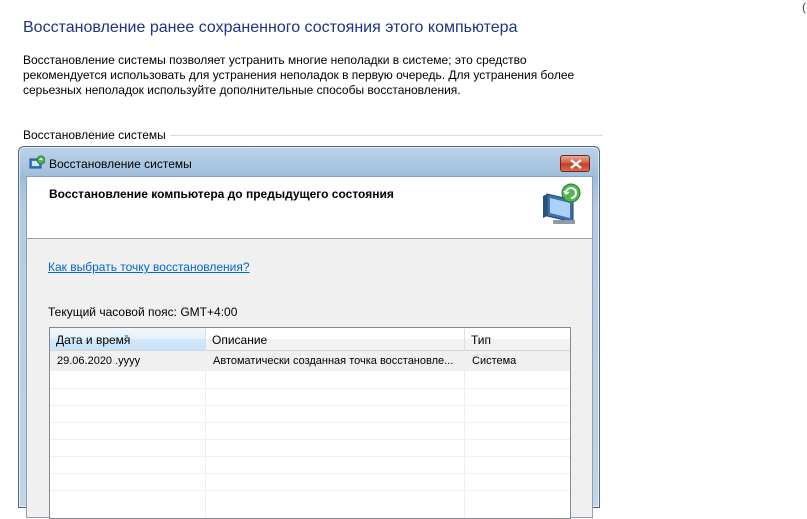 The image size is (807, 519). I want to click on row-type: Система, so click(494, 361).